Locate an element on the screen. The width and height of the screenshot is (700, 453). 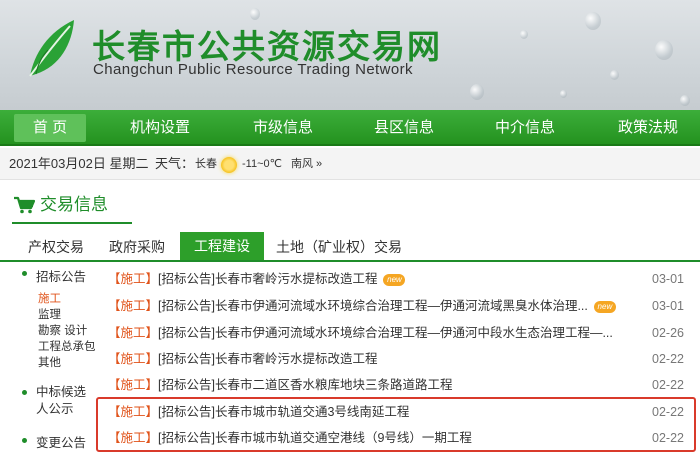
nav-item-organization: 机构设置 is located at coordinates (160, 128).